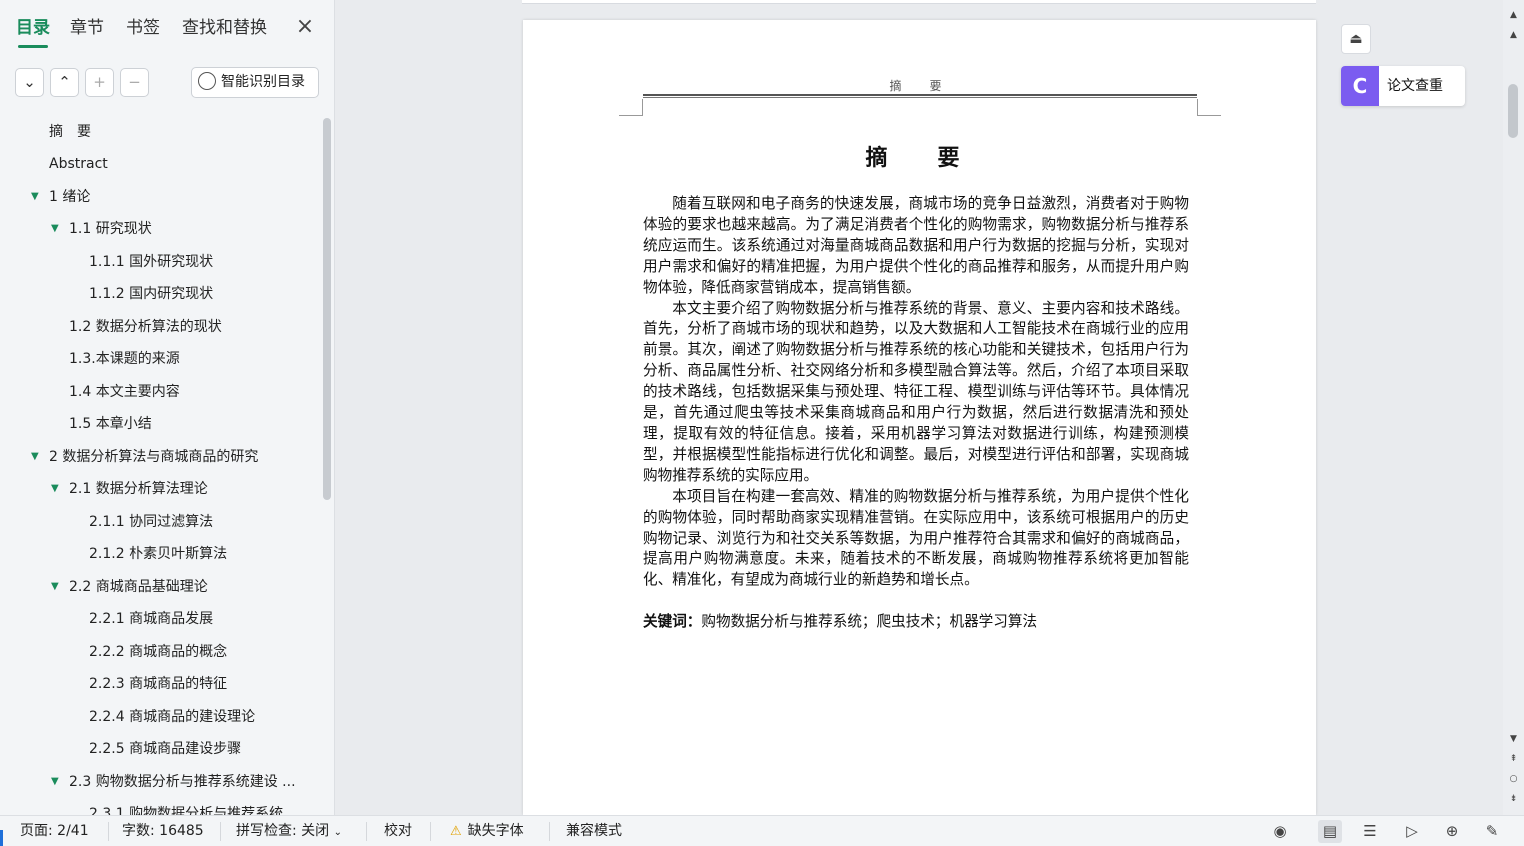 Image resolution: width=1524 pixels, height=846 pixels. What do you see at coordinates (124, 392) in the screenshot?
I see `toc-item: 1.4 本文主要内容` at bounding box center [124, 392].